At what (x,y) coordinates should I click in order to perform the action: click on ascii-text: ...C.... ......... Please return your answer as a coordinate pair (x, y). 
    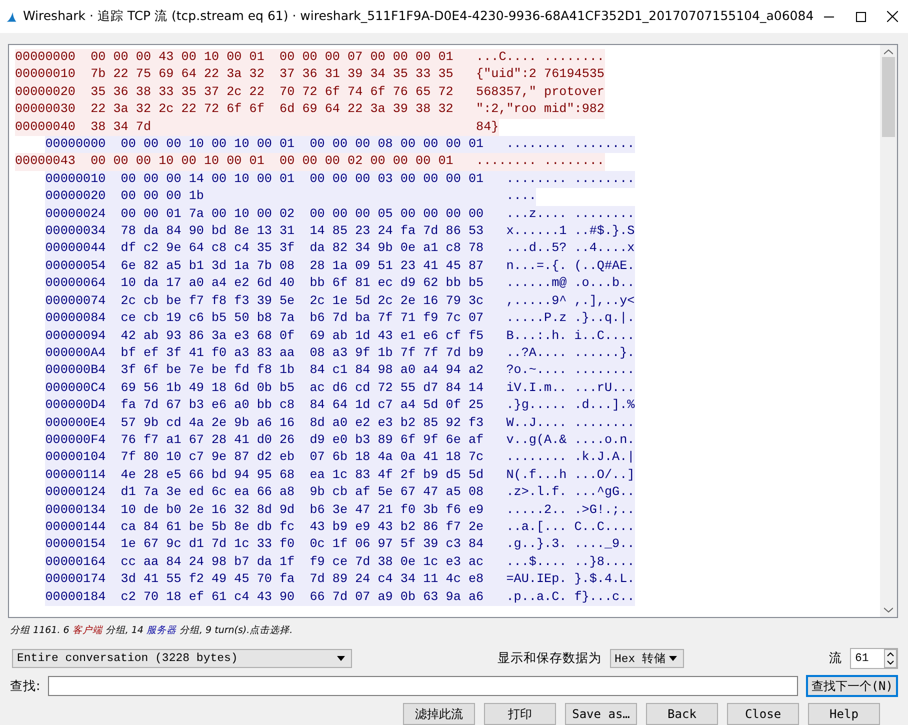
    Looking at the image, I should click on (540, 57).